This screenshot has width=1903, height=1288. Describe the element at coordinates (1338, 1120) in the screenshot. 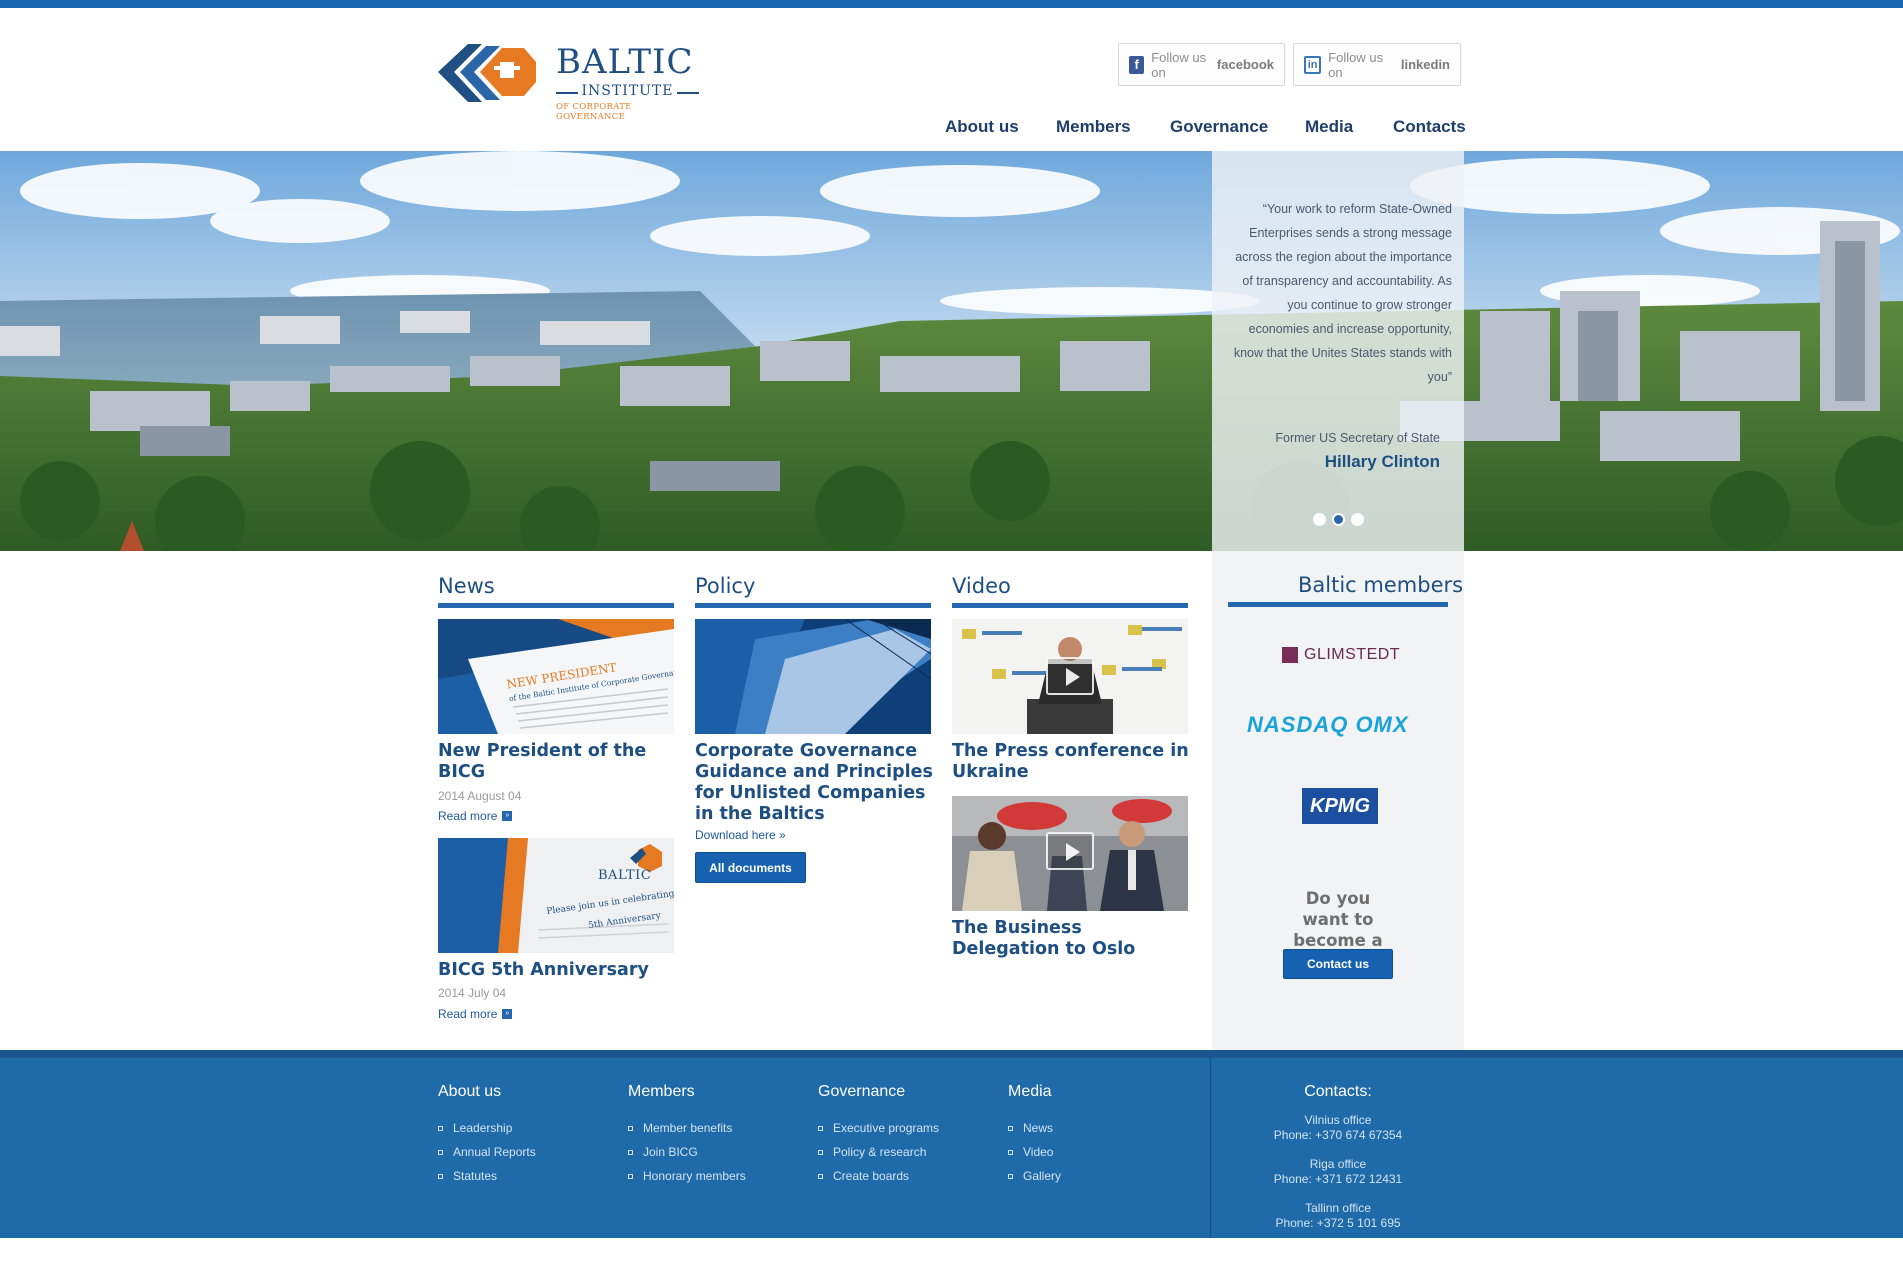

I see `office-name: Vilnius office` at that location.